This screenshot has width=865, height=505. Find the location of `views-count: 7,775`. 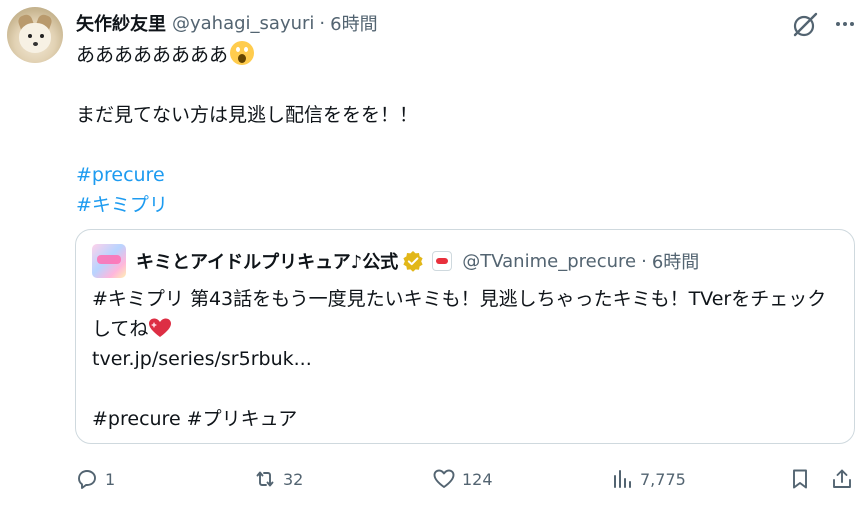

views-count: 7,775 is located at coordinates (663, 479).